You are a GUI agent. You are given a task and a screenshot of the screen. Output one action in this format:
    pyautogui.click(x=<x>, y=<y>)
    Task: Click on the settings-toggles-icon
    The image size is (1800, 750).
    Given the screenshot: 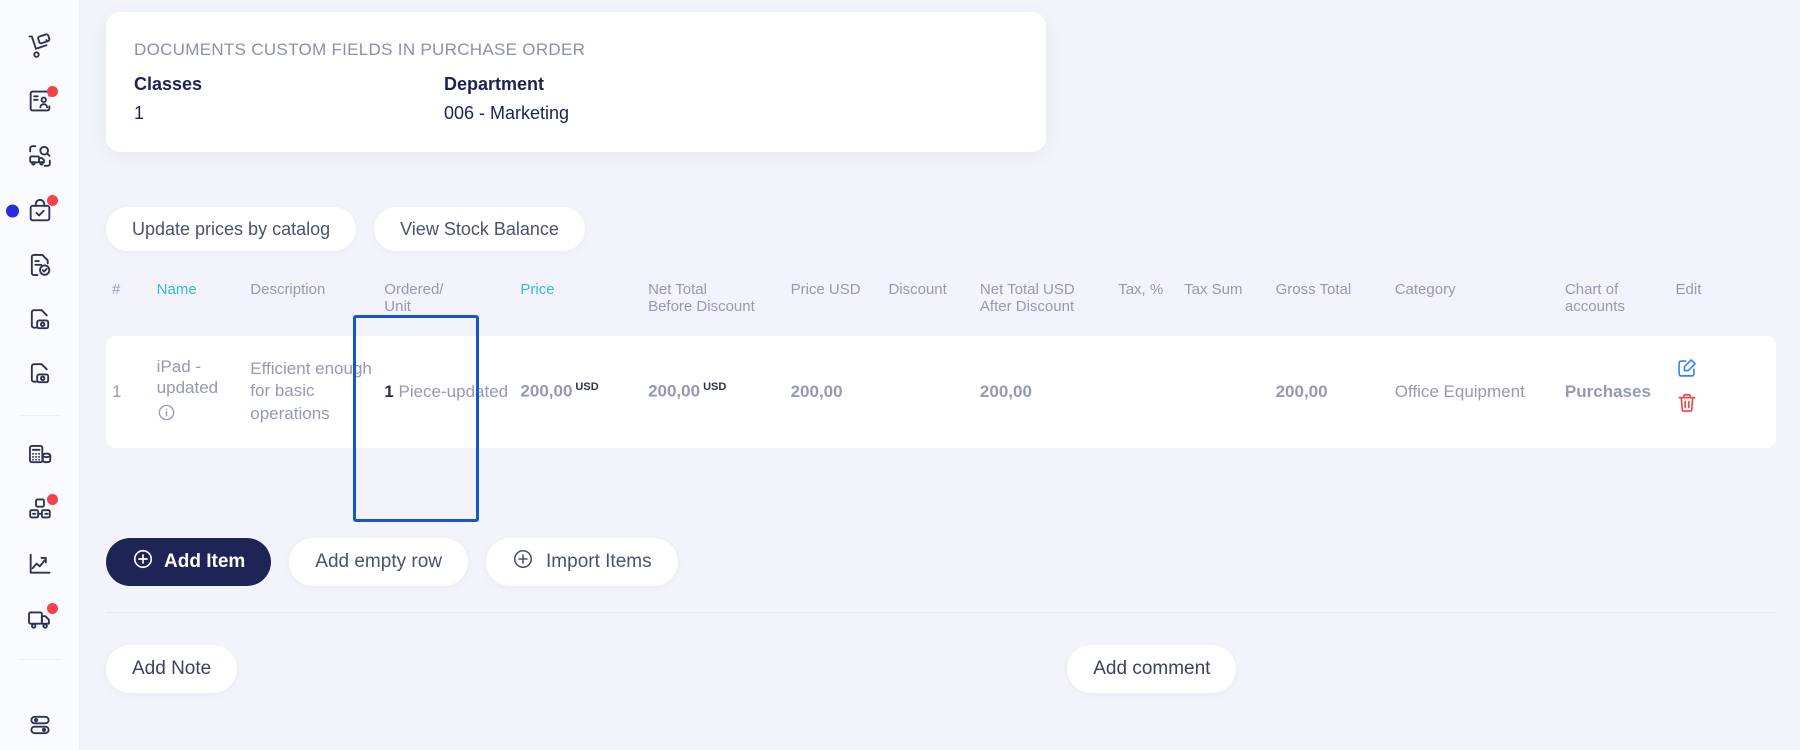 What is the action you would take?
    pyautogui.click(x=40, y=725)
    